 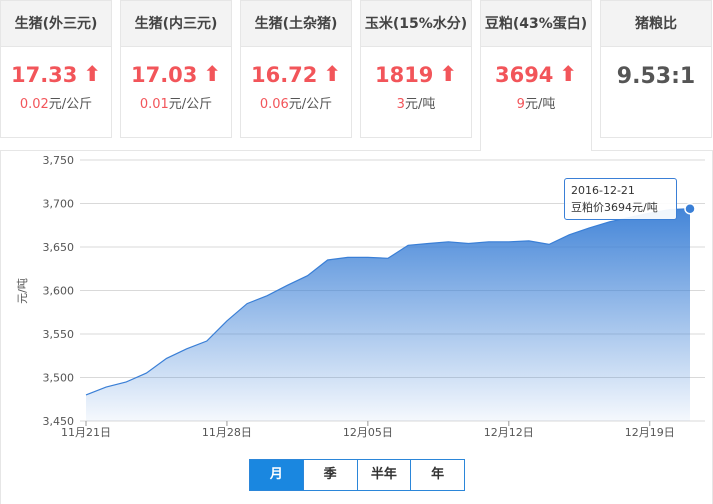 I want to click on tooltip: 2016-12-21 豆粕价3694元/吨, so click(x=620, y=199).